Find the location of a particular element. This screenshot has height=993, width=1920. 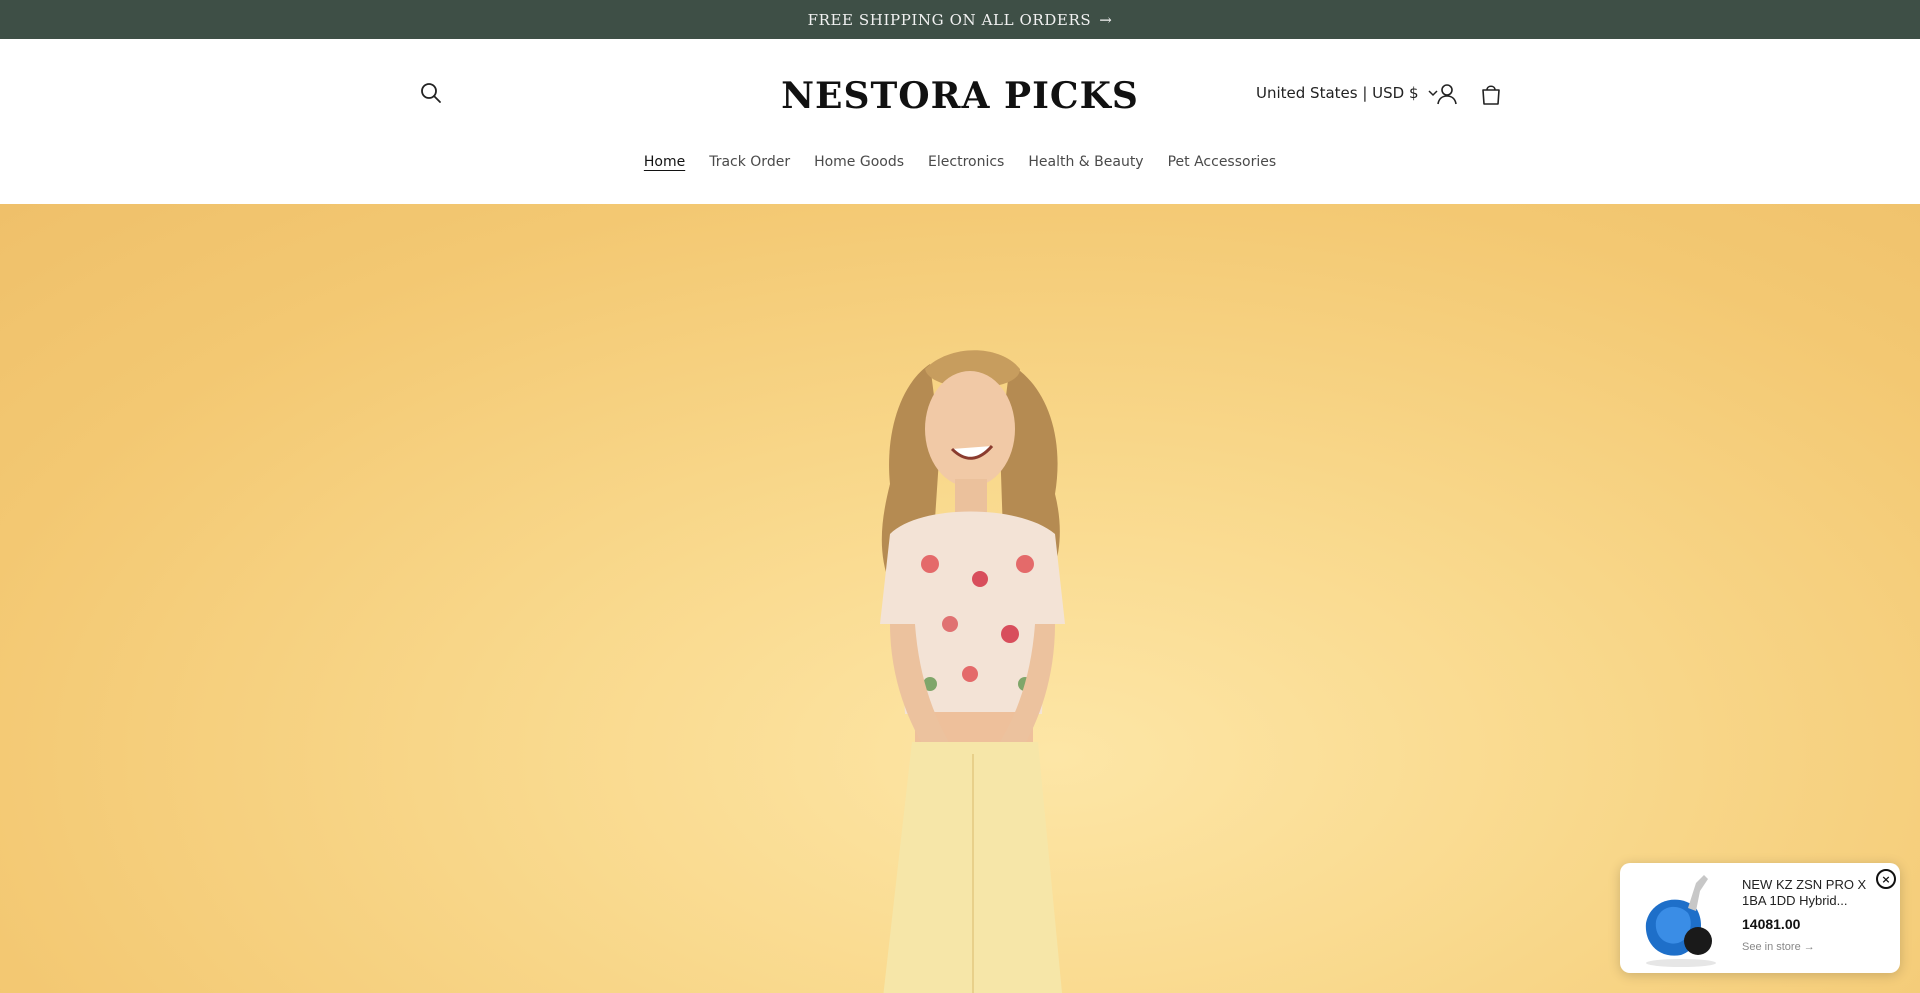

account-button is located at coordinates (1447, 94).